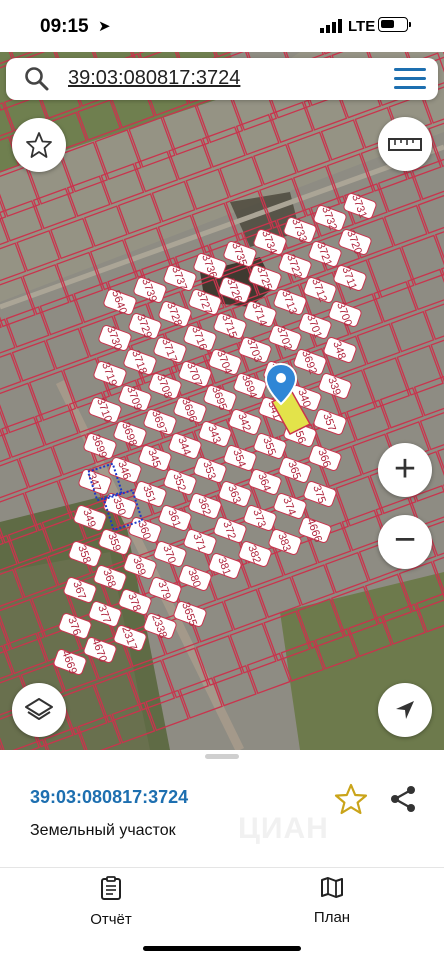  What do you see at coordinates (222, 948) in the screenshot?
I see `home-indicator` at bounding box center [222, 948].